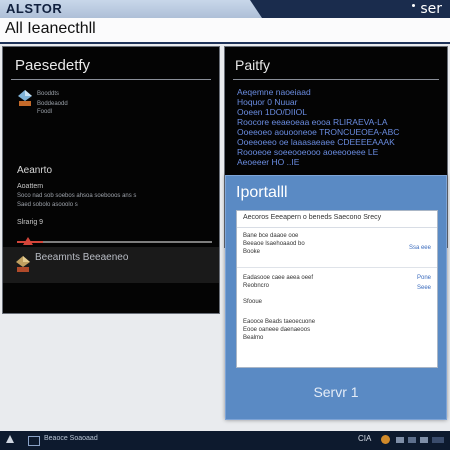  I want to click on taskbar: Beaoce Soaoaad CIA, so click(225, 440).